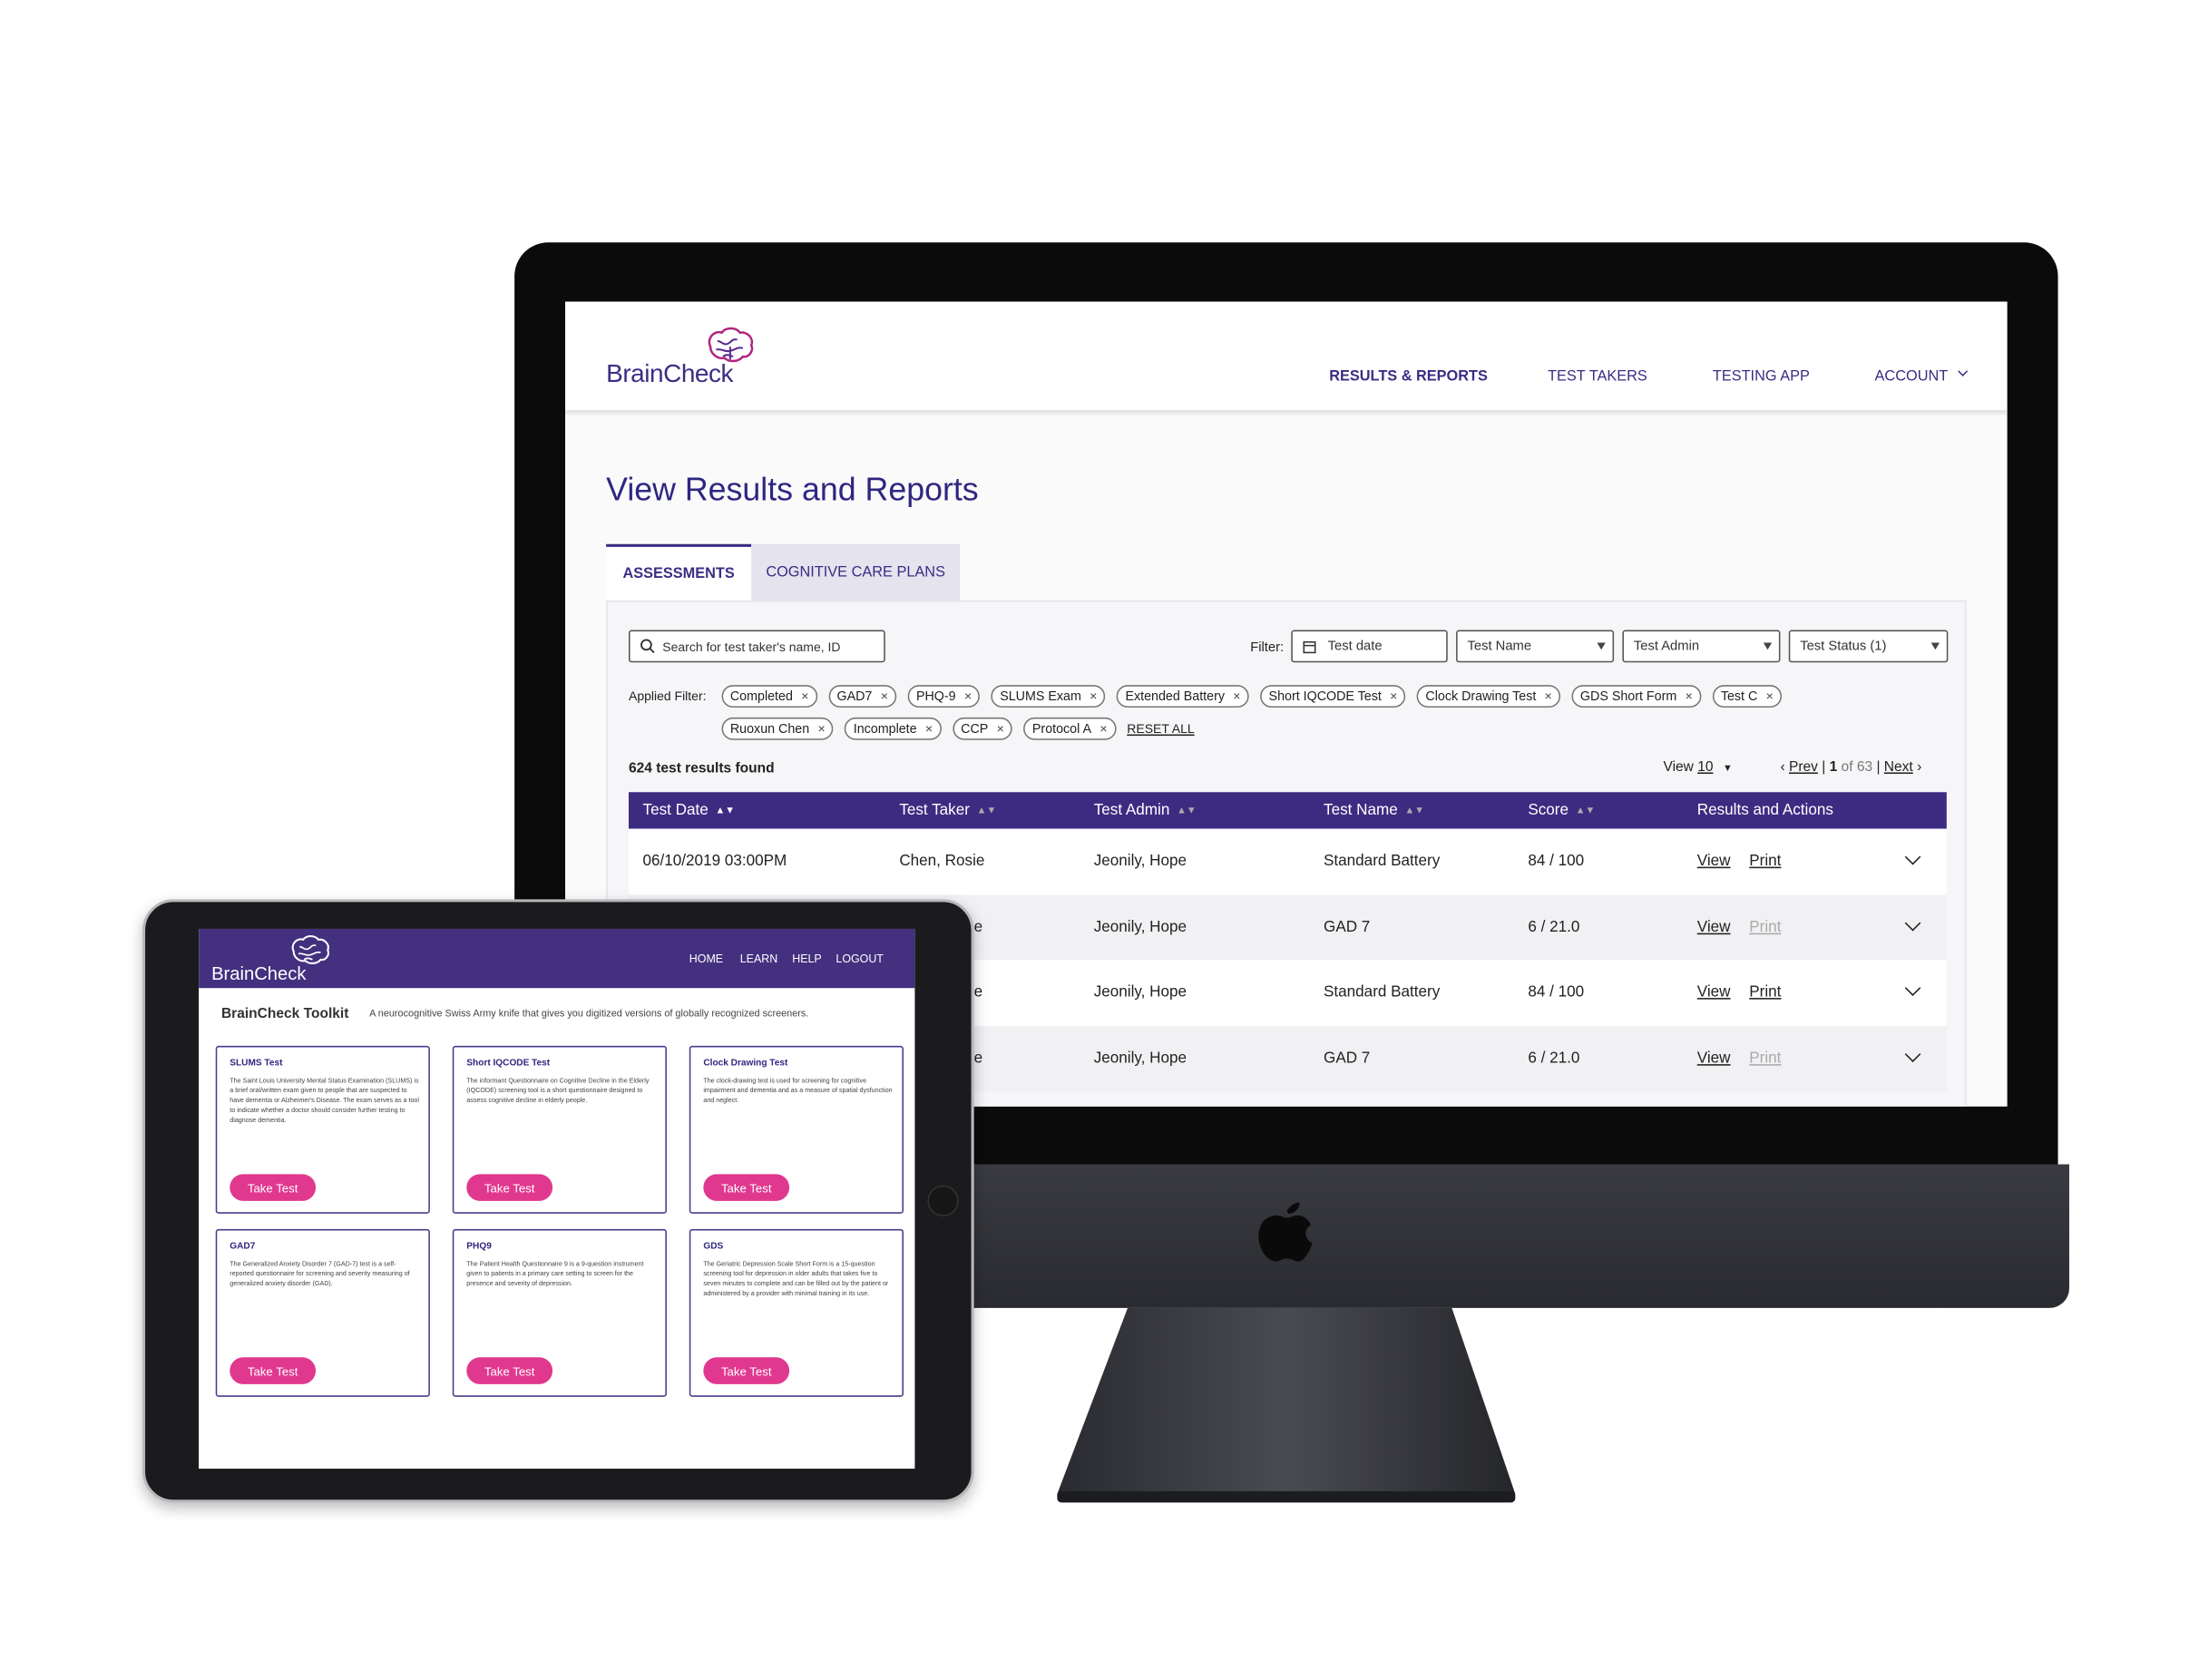 Image resolution: width=2199 pixels, height=1680 pixels. I want to click on tablet-nav-logout: LOGOUT, so click(859, 959).